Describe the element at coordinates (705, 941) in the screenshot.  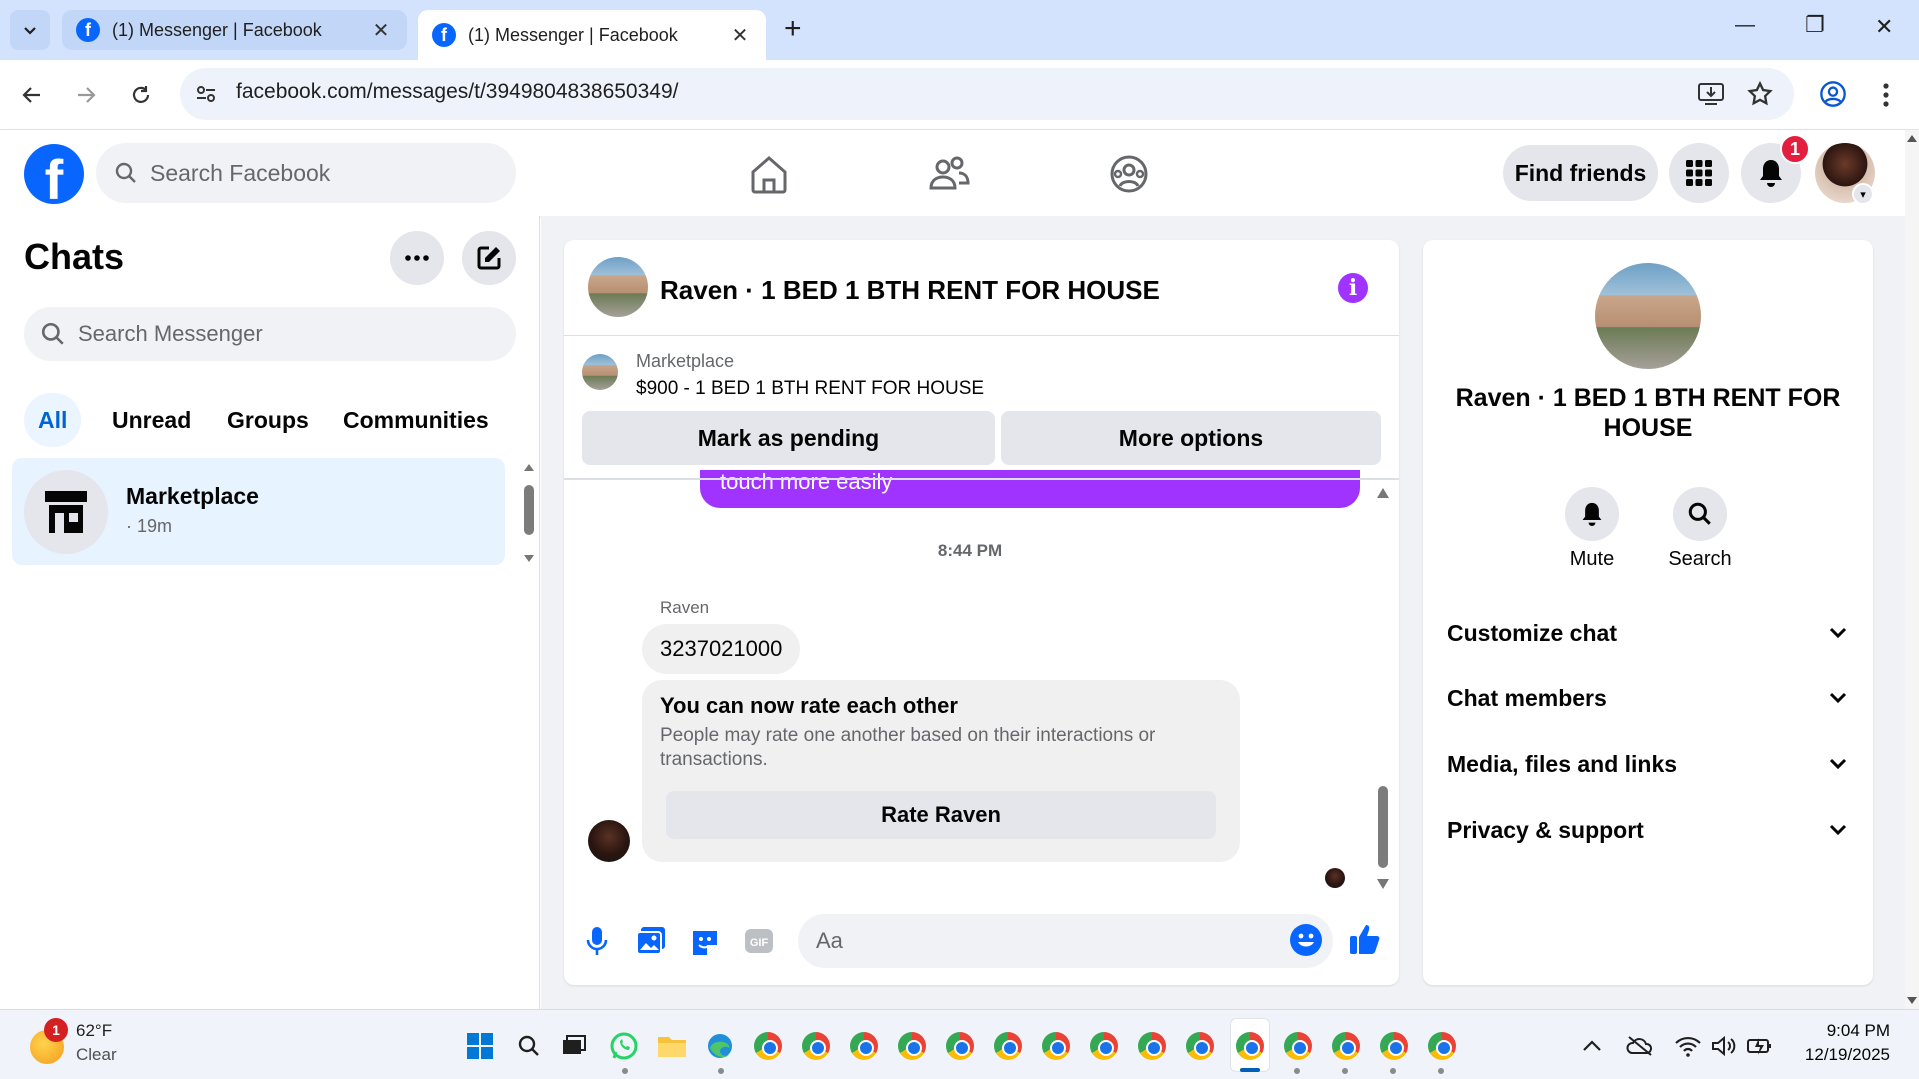
I see `sticker-icon` at that location.